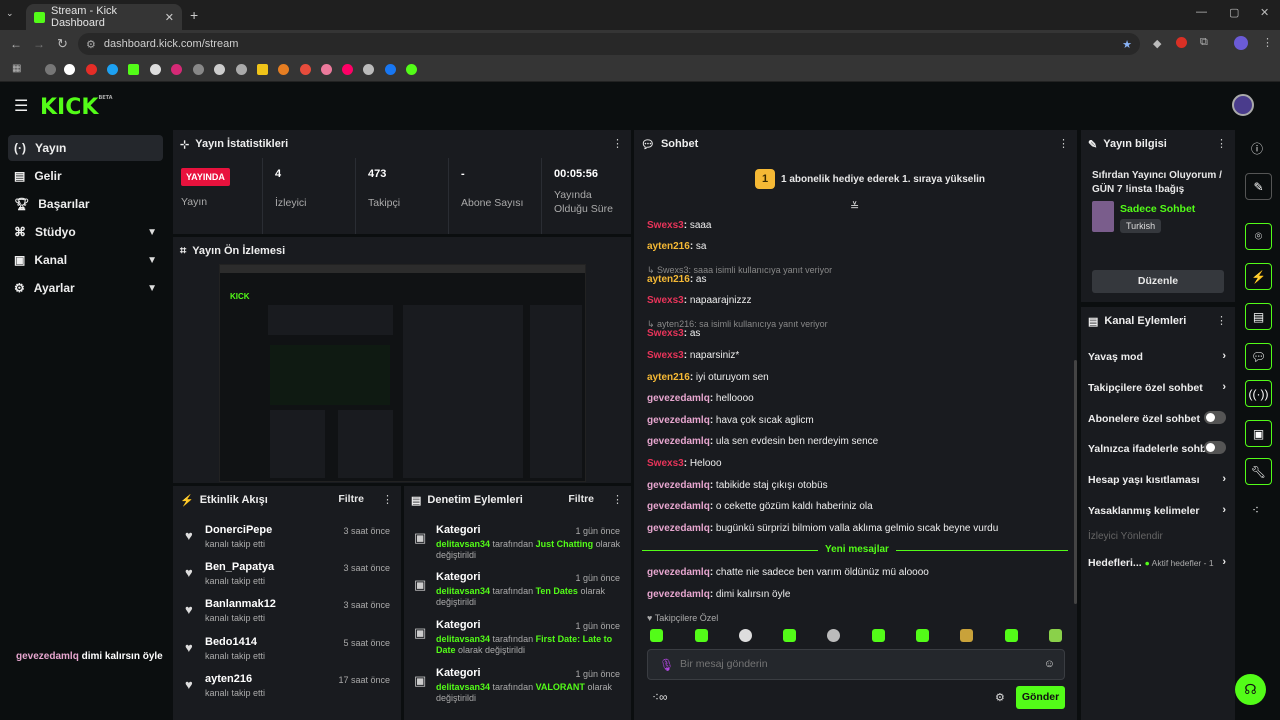  What do you see at coordinates (194, 15) in the screenshot?
I see `new-tab-icon: +` at bounding box center [194, 15].